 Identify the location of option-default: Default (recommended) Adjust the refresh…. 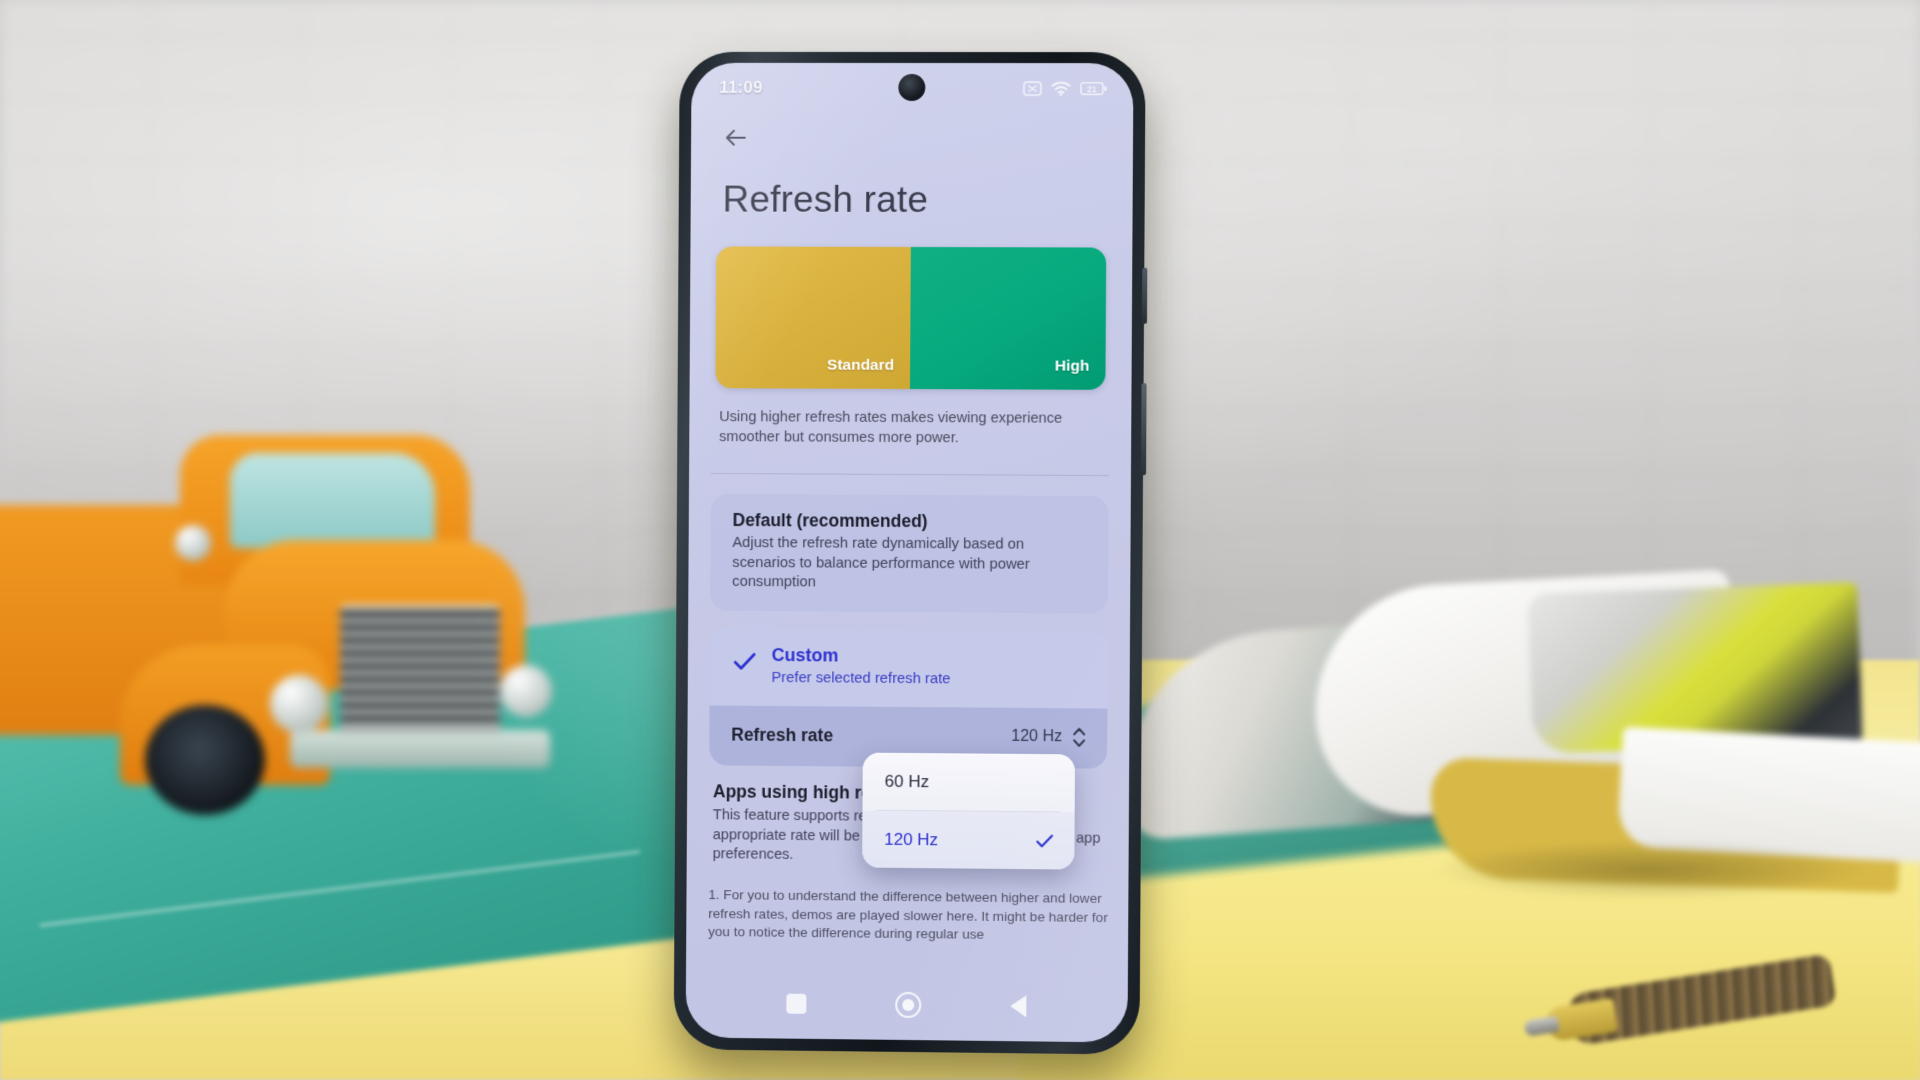
(909, 554).